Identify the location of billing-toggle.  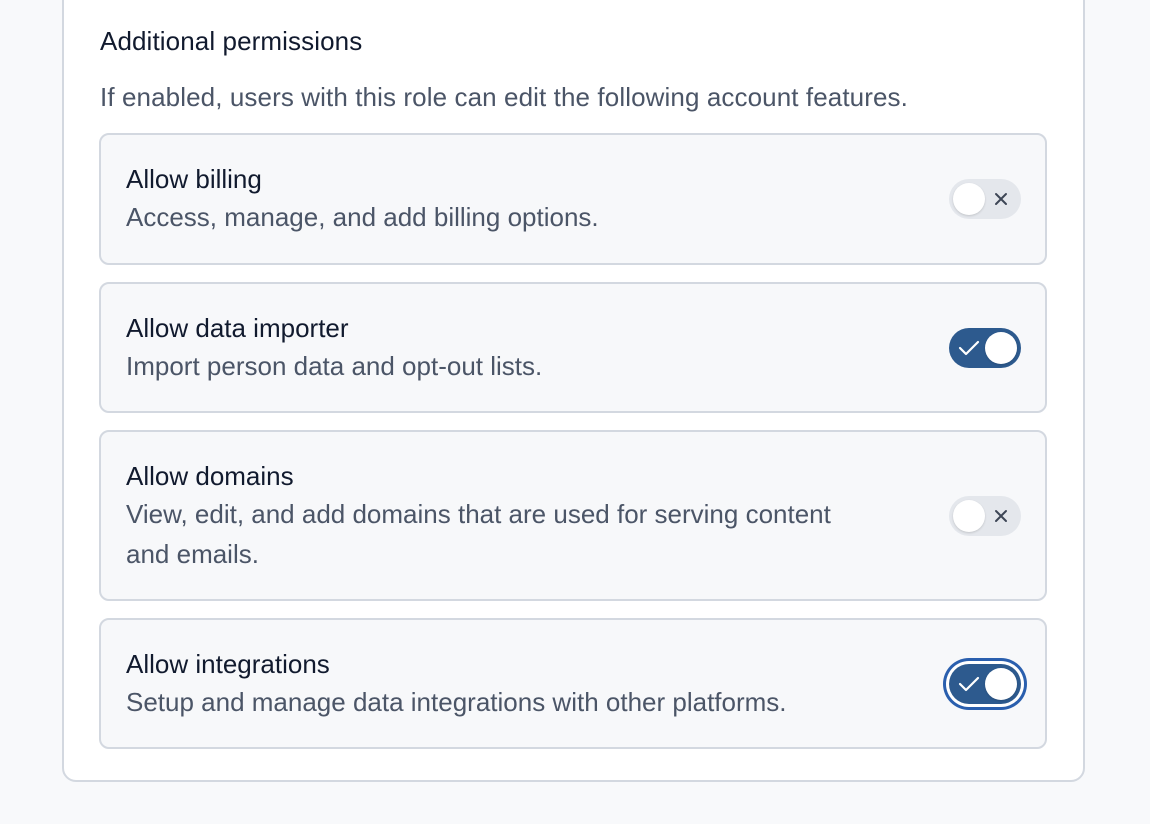
(985, 199).